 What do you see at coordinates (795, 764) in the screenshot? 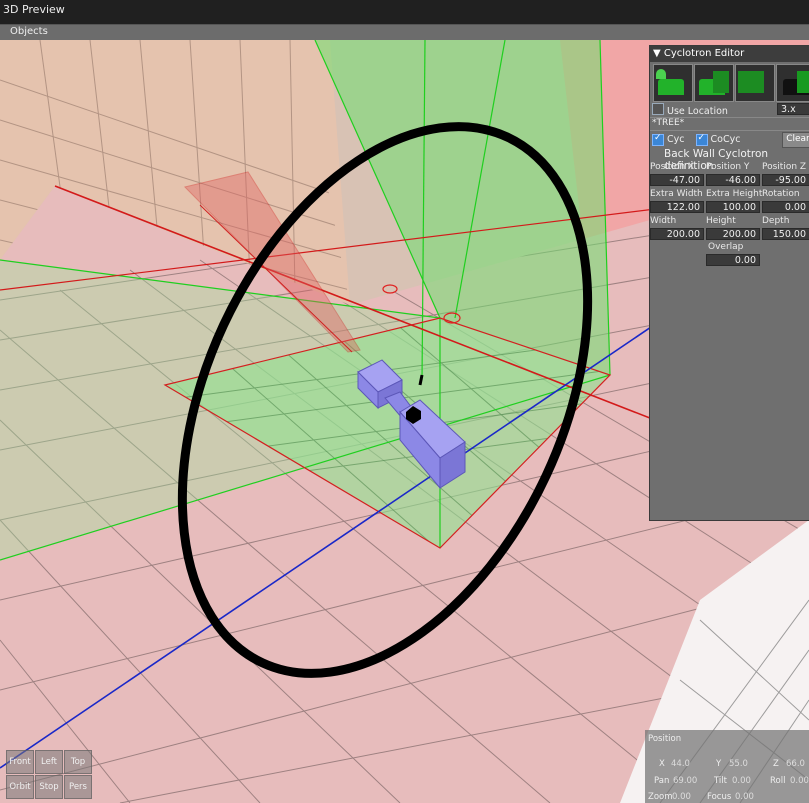
I see `camera-z-value: 66.0` at bounding box center [795, 764].